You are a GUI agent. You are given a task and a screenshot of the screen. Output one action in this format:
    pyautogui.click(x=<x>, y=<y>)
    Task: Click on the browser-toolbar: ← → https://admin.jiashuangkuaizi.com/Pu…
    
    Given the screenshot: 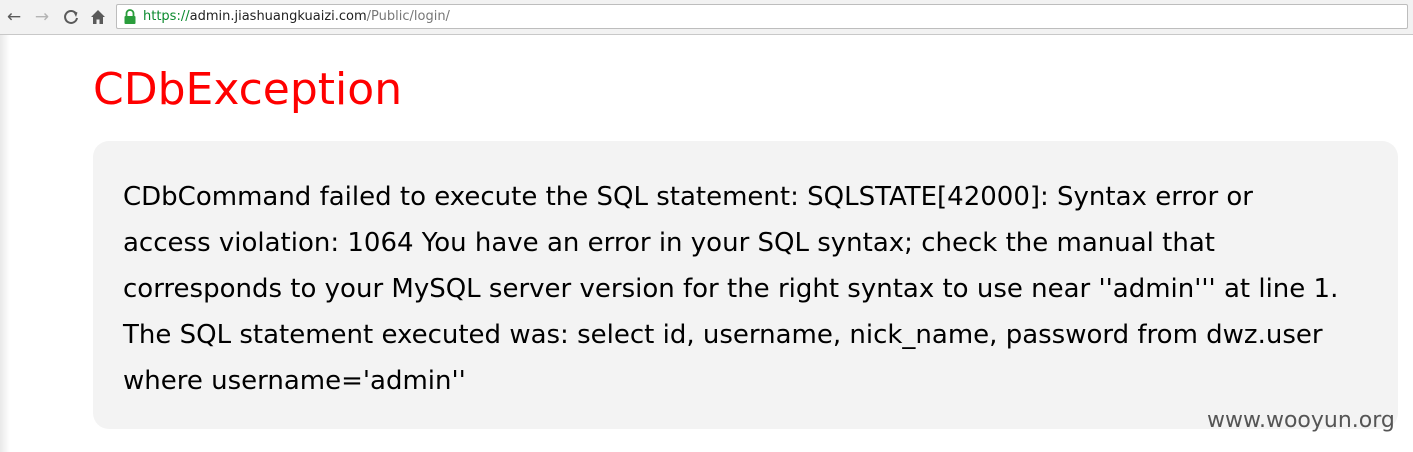 What is the action you would take?
    pyautogui.click(x=706, y=17)
    